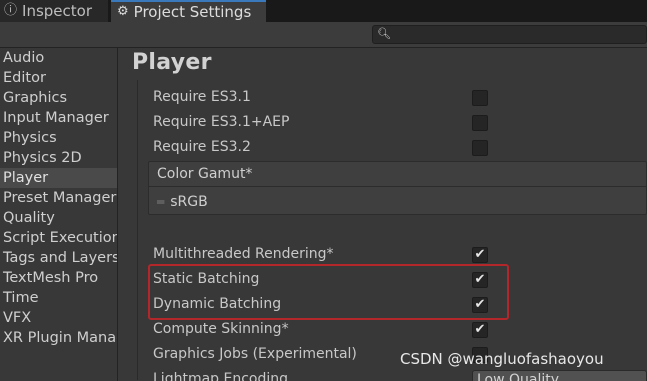  Describe the element at coordinates (559, 375) in the screenshot. I see `lightmap-encoding-dropdown: Low Quality` at that location.